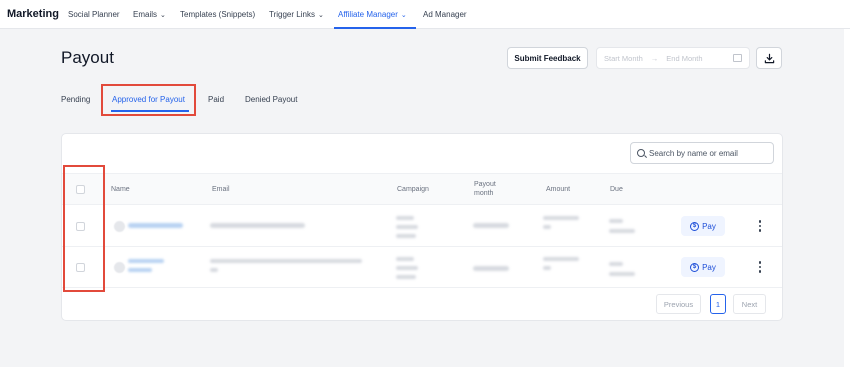 This screenshot has width=850, height=367. Describe the element at coordinates (87, 57) in the screenshot. I see `page-title: Payout` at that location.